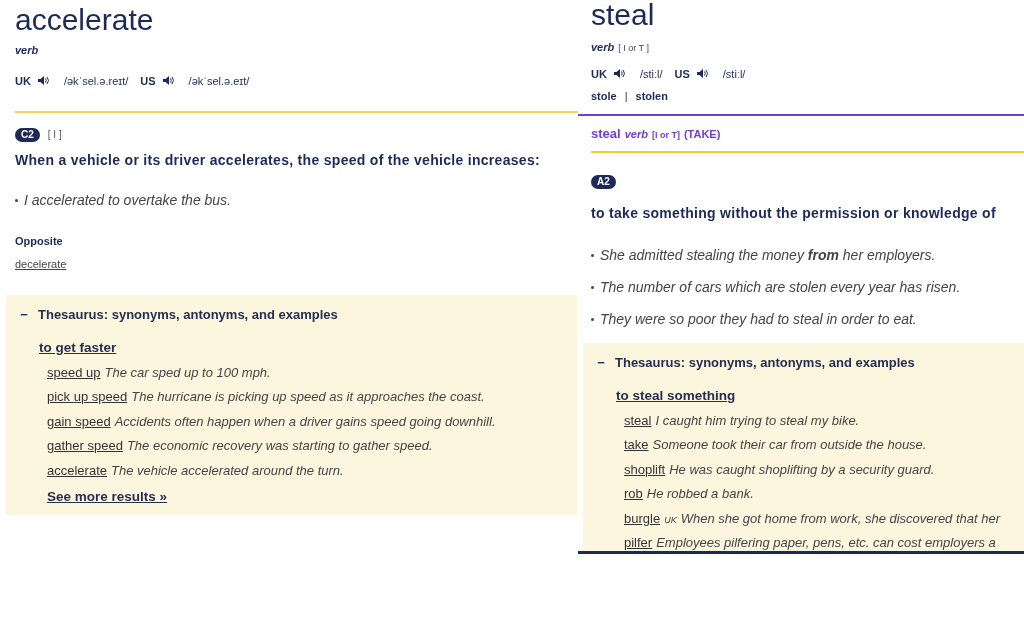  What do you see at coordinates (96, 81) in the screenshot?
I see `pronunciation: /əkˈsel.ə.reɪt/` at bounding box center [96, 81].